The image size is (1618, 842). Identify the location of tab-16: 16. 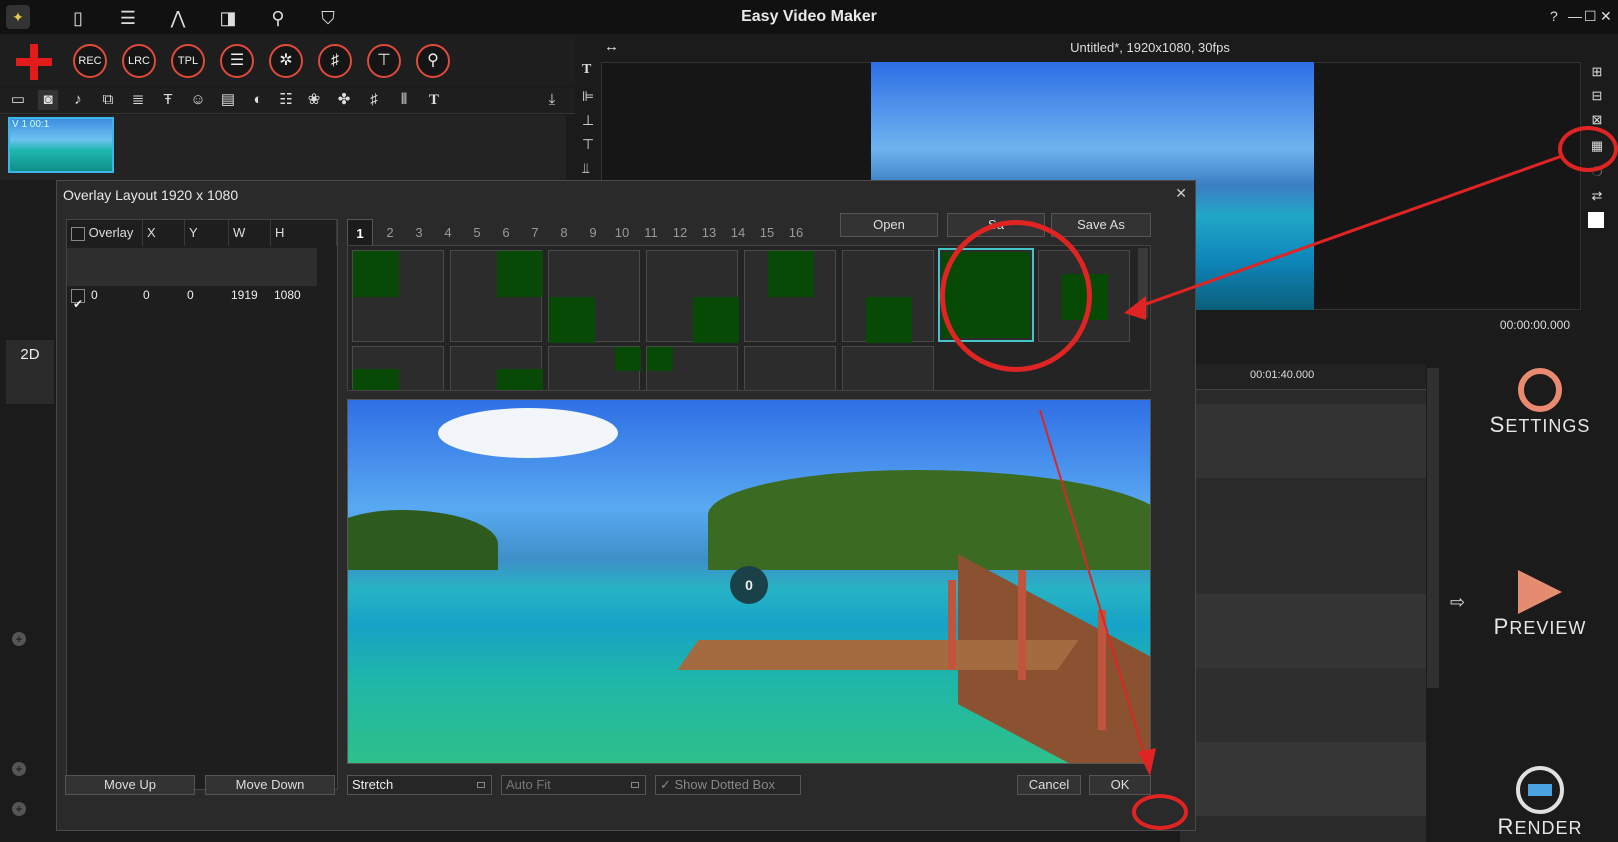
(796, 233).